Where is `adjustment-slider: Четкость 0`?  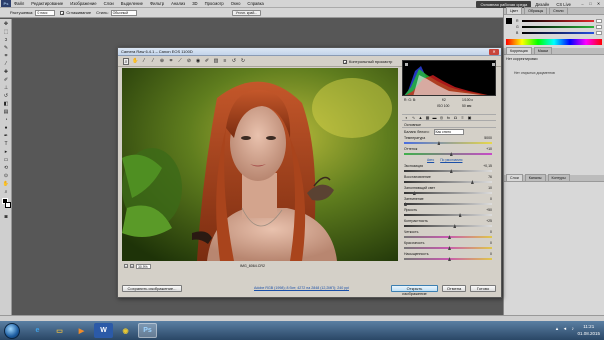 adjustment-slider: Четкость 0 is located at coordinates (449, 235).